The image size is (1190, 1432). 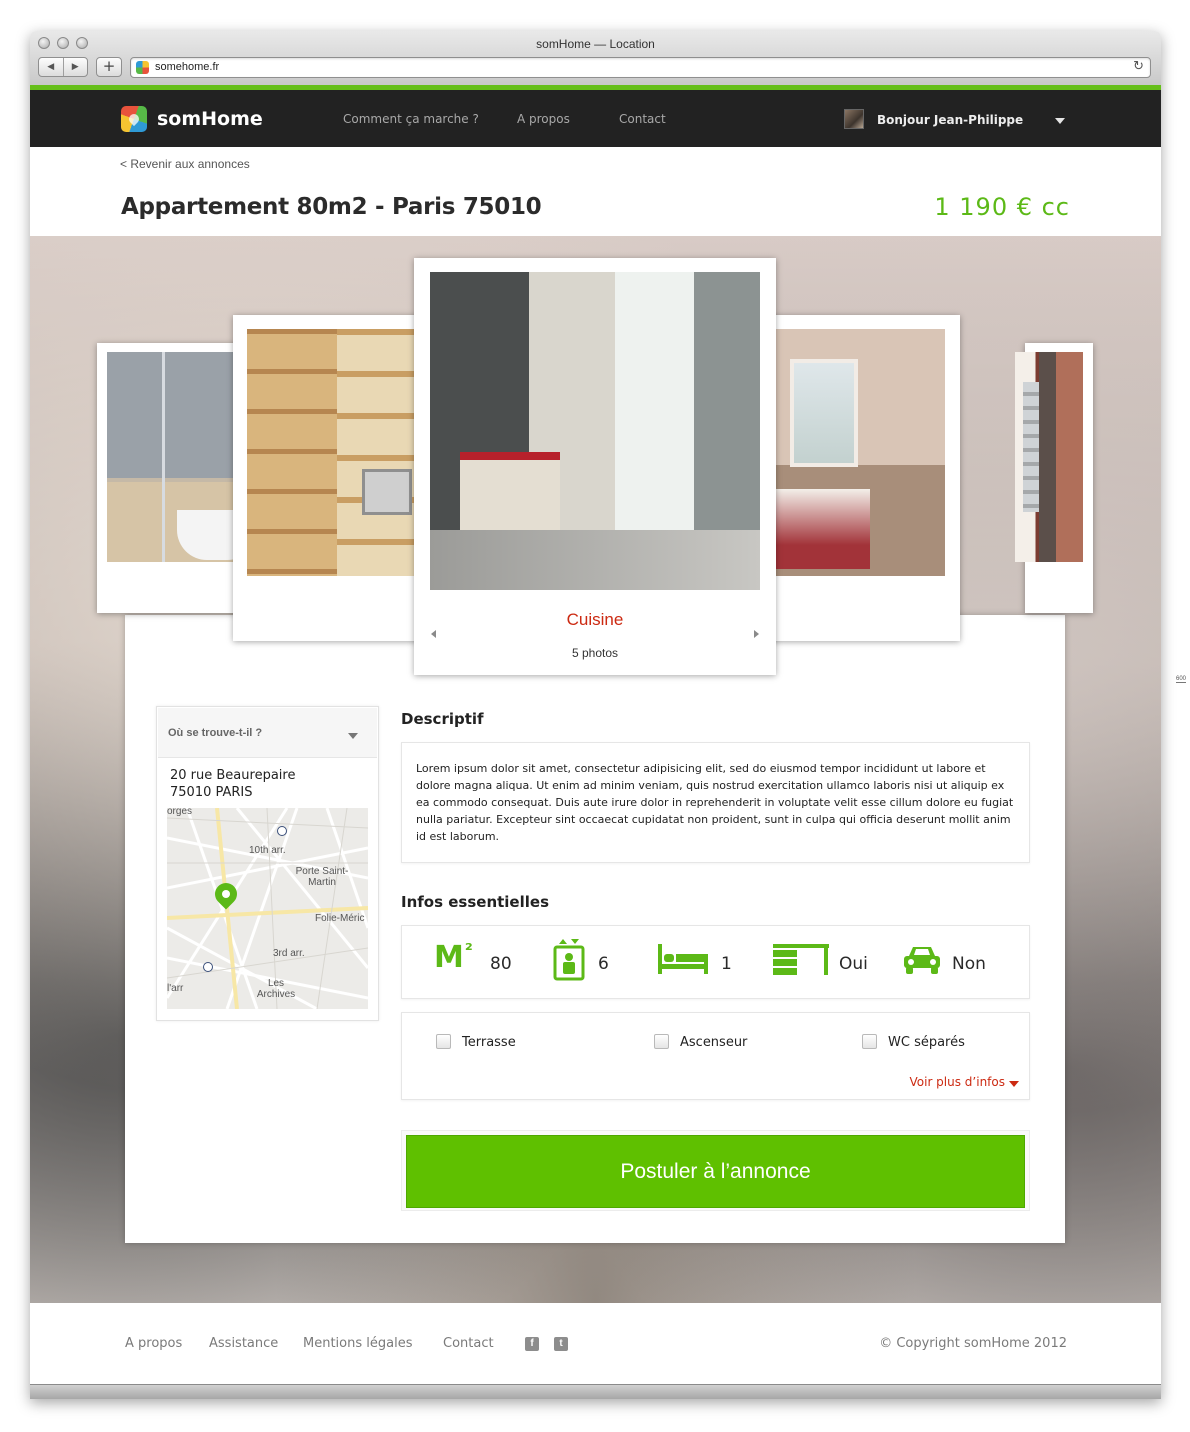 What do you see at coordinates (134, 119) in the screenshot?
I see `logo-icon` at bounding box center [134, 119].